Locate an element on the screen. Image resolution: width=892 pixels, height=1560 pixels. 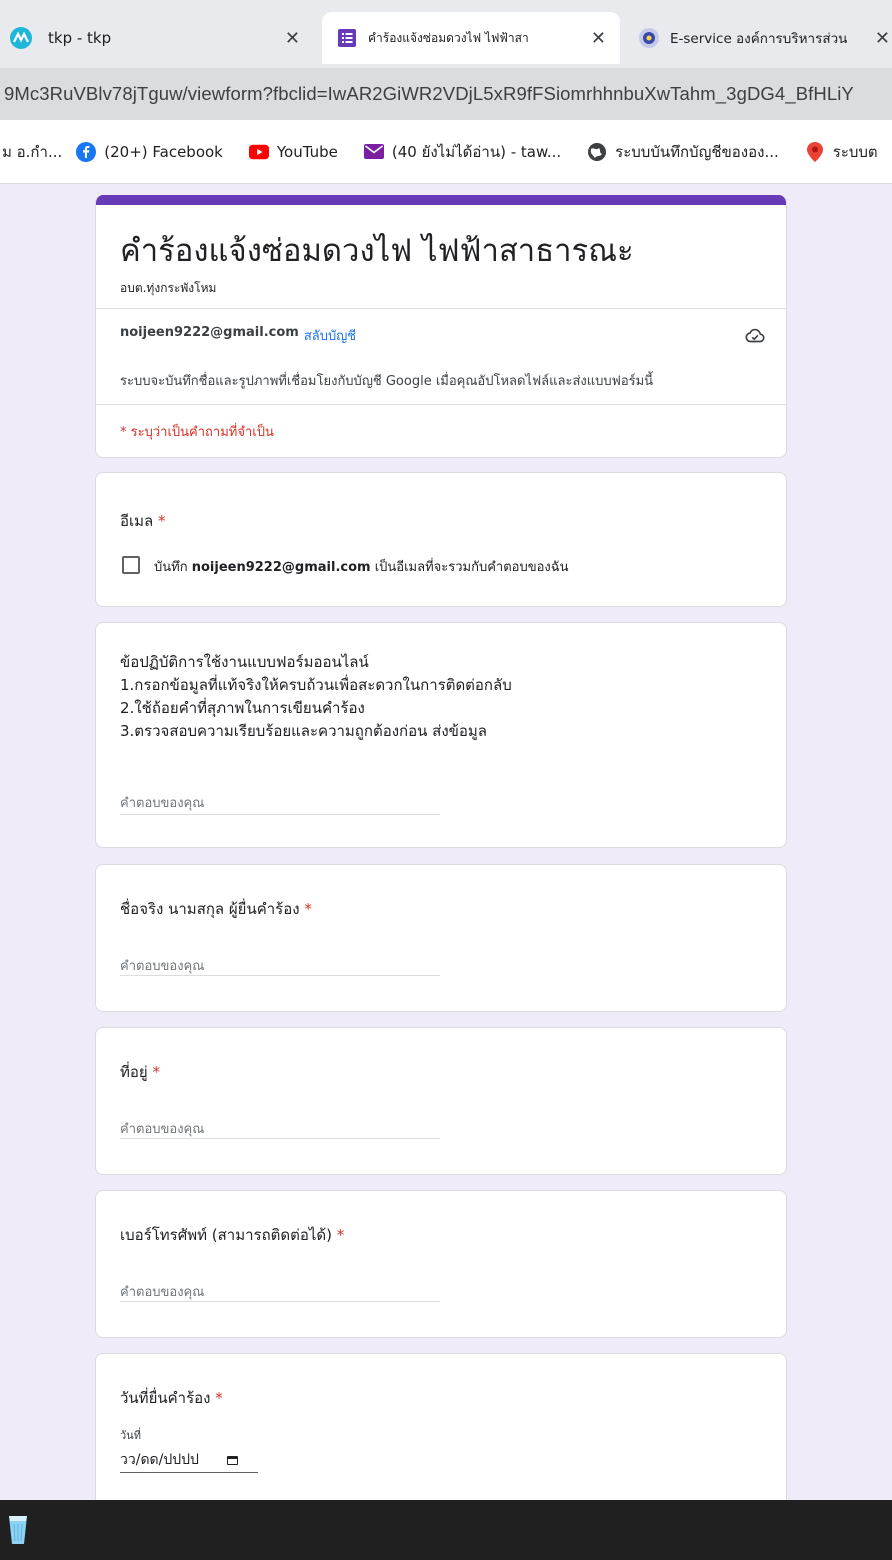
youtube-icon is located at coordinates (258, 152).